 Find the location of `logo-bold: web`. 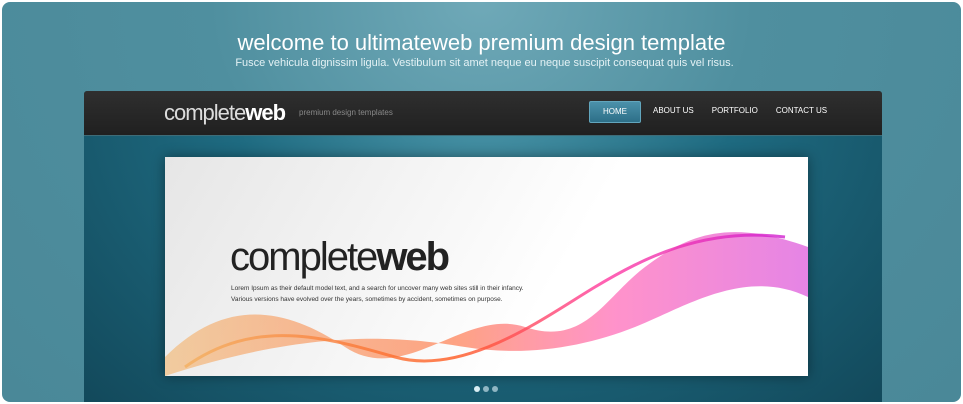

logo-bold: web is located at coordinates (265, 112).